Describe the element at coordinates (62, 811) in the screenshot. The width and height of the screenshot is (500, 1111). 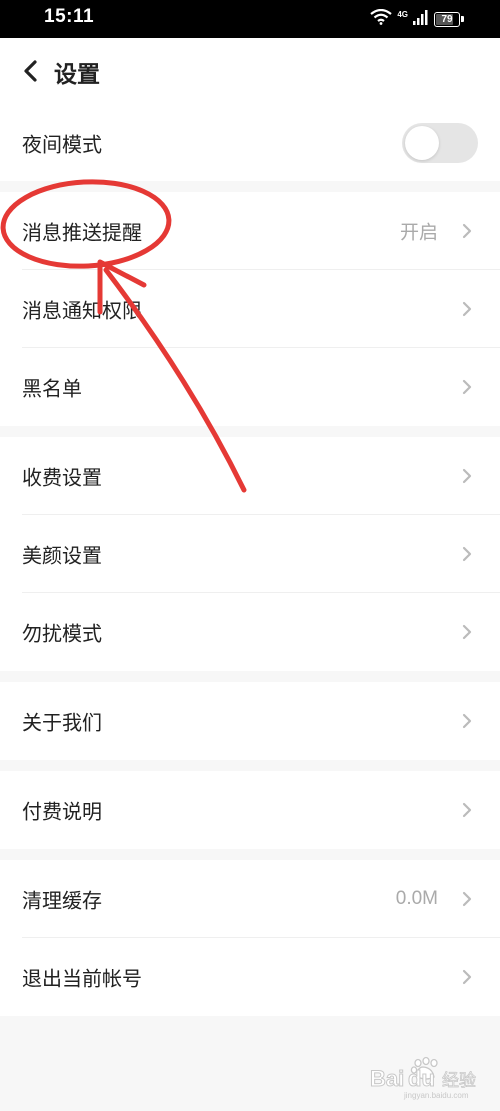
I see `setting-label: 付费说明` at that location.